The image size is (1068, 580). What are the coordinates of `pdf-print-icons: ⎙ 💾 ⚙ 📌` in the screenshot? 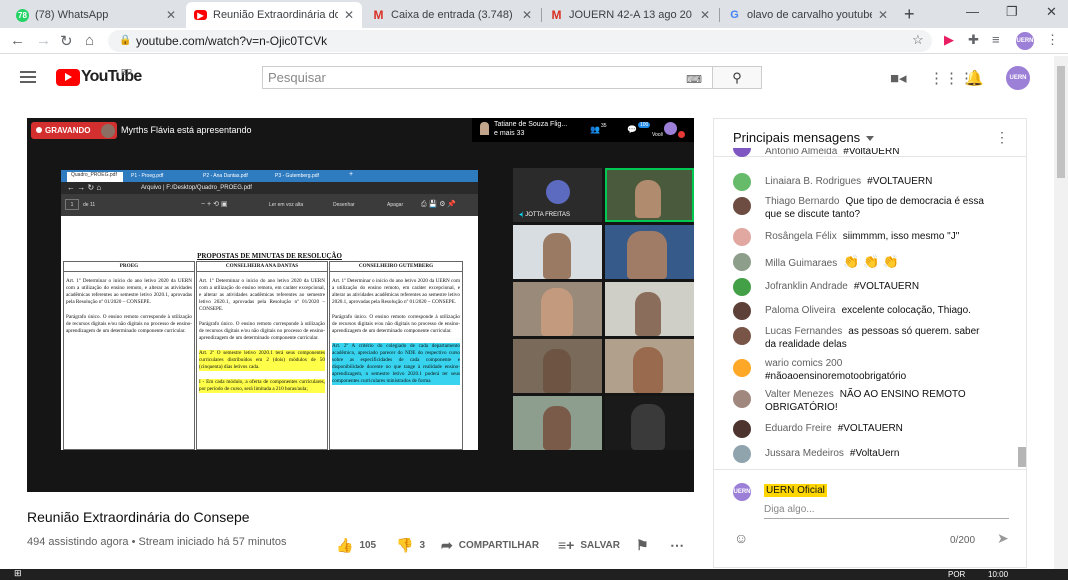 It's located at (439, 204).